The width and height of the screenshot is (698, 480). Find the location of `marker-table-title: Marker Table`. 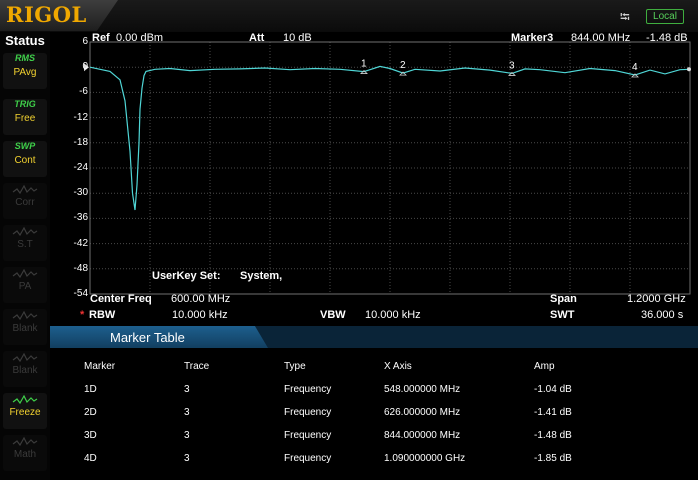

marker-table-title: Marker Table is located at coordinates (147, 337).